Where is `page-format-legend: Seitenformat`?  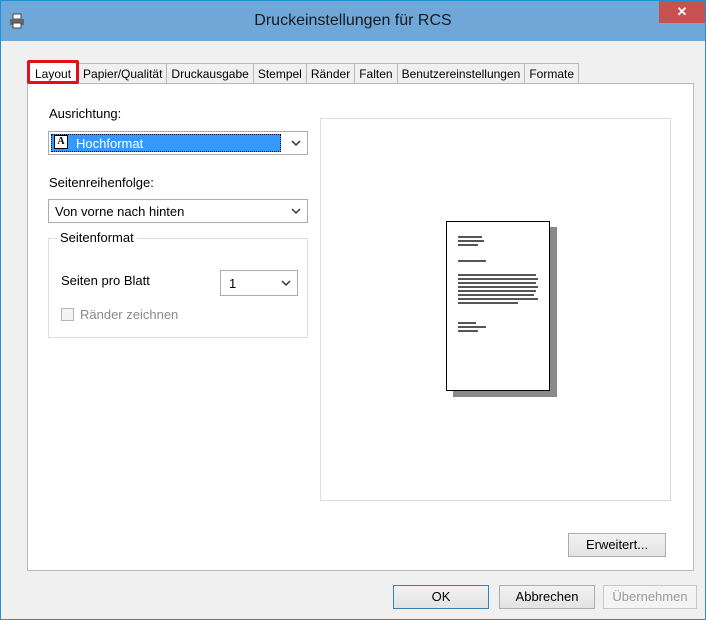
page-format-legend: Seitenformat is located at coordinates (97, 237).